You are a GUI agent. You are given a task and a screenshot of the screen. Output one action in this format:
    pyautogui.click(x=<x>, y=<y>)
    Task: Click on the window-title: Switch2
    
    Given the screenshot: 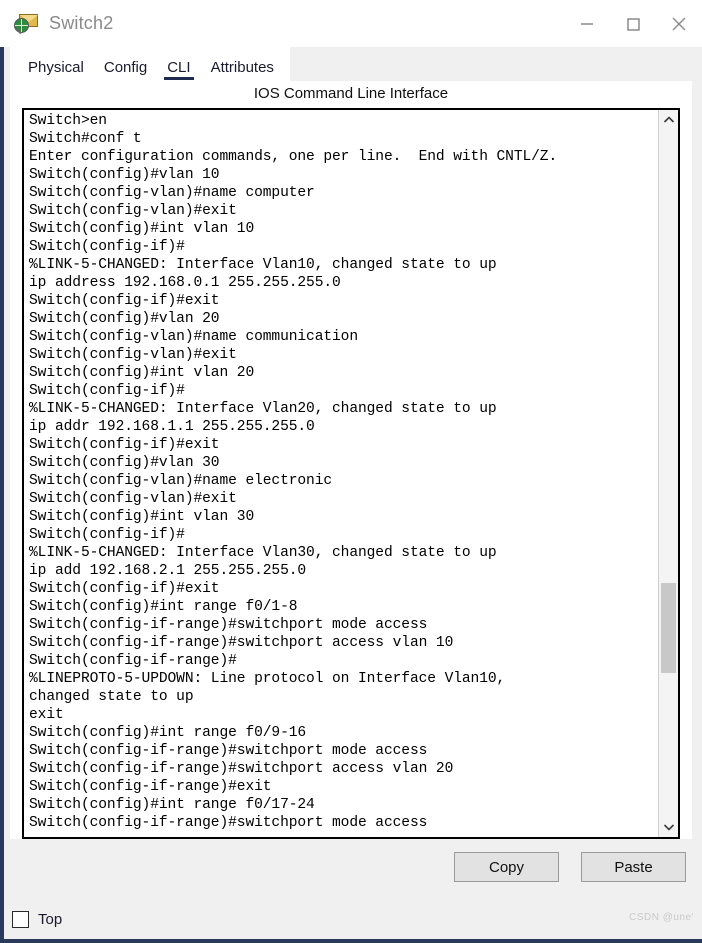 What is the action you would take?
    pyautogui.click(x=81, y=23)
    